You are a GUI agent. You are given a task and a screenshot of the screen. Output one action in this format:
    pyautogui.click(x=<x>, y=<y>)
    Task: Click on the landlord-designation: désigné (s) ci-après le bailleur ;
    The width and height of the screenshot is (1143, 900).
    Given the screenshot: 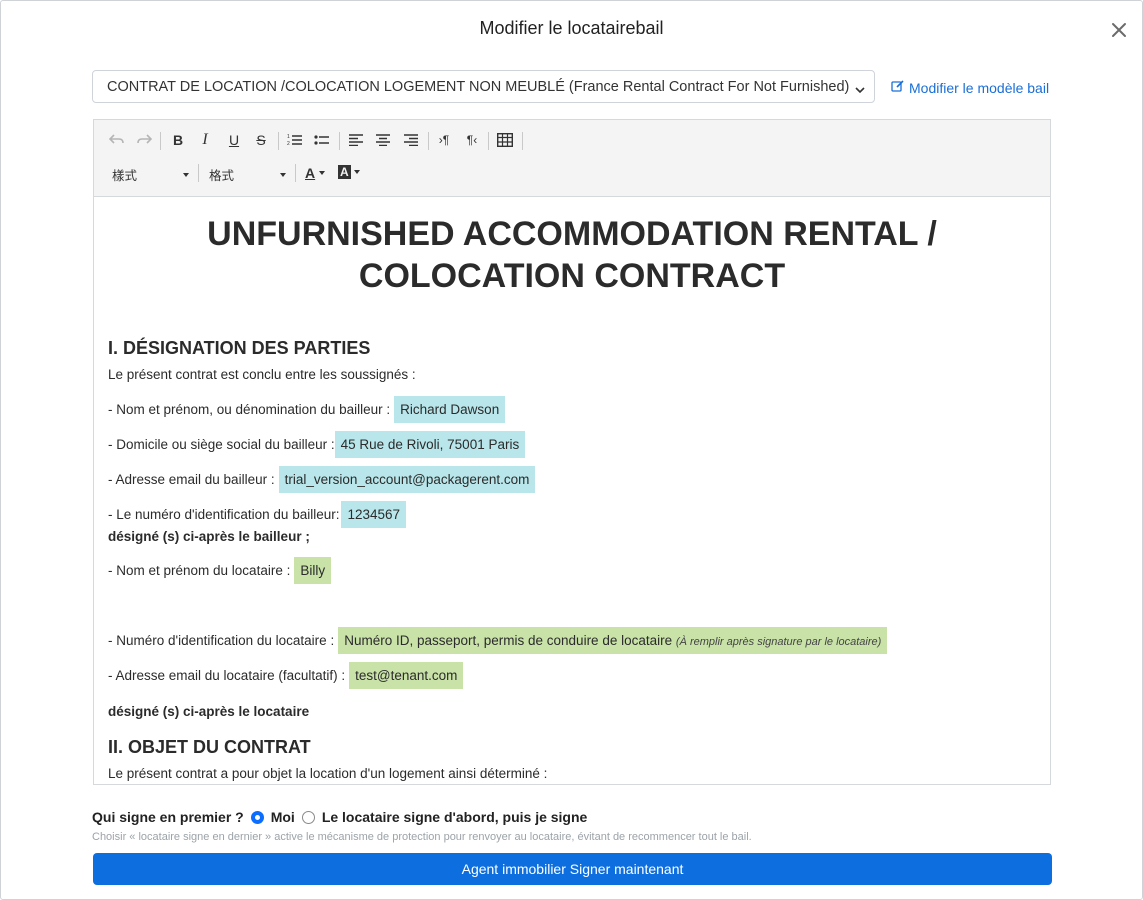 What is the action you would take?
    pyautogui.click(x=209, y=536)
    